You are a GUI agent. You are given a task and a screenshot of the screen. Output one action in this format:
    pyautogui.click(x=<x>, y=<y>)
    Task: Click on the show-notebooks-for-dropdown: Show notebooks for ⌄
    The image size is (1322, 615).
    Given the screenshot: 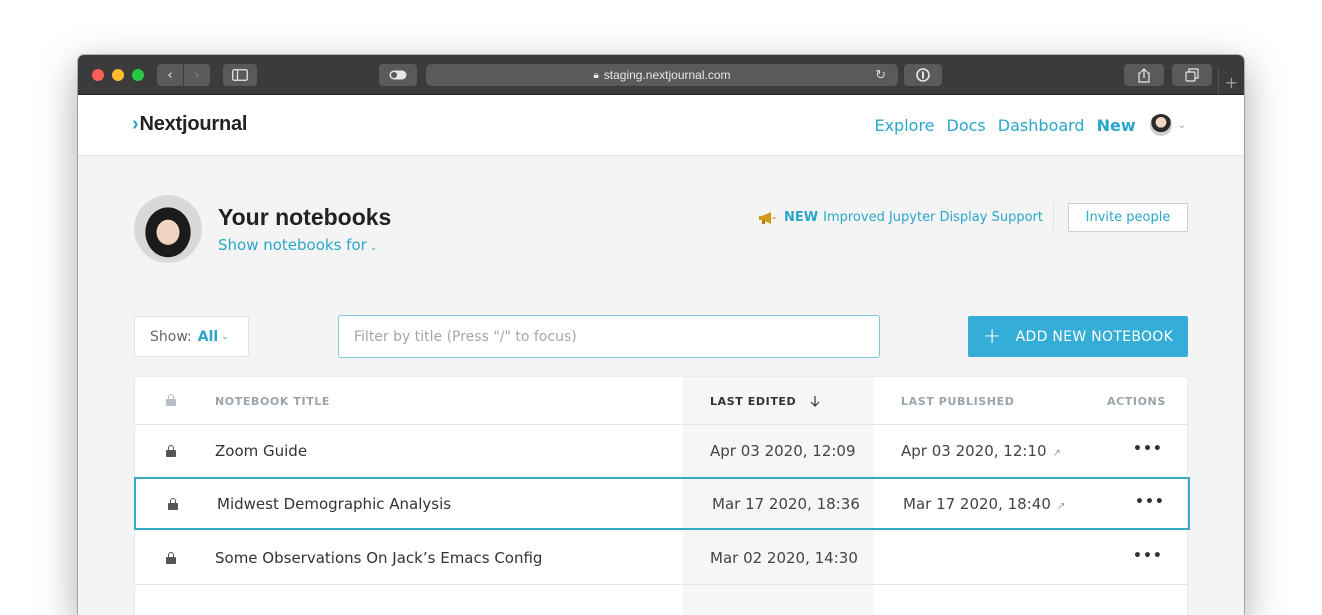 What is the action you would take?
    pyautogui.click(x=297, y=245)
    